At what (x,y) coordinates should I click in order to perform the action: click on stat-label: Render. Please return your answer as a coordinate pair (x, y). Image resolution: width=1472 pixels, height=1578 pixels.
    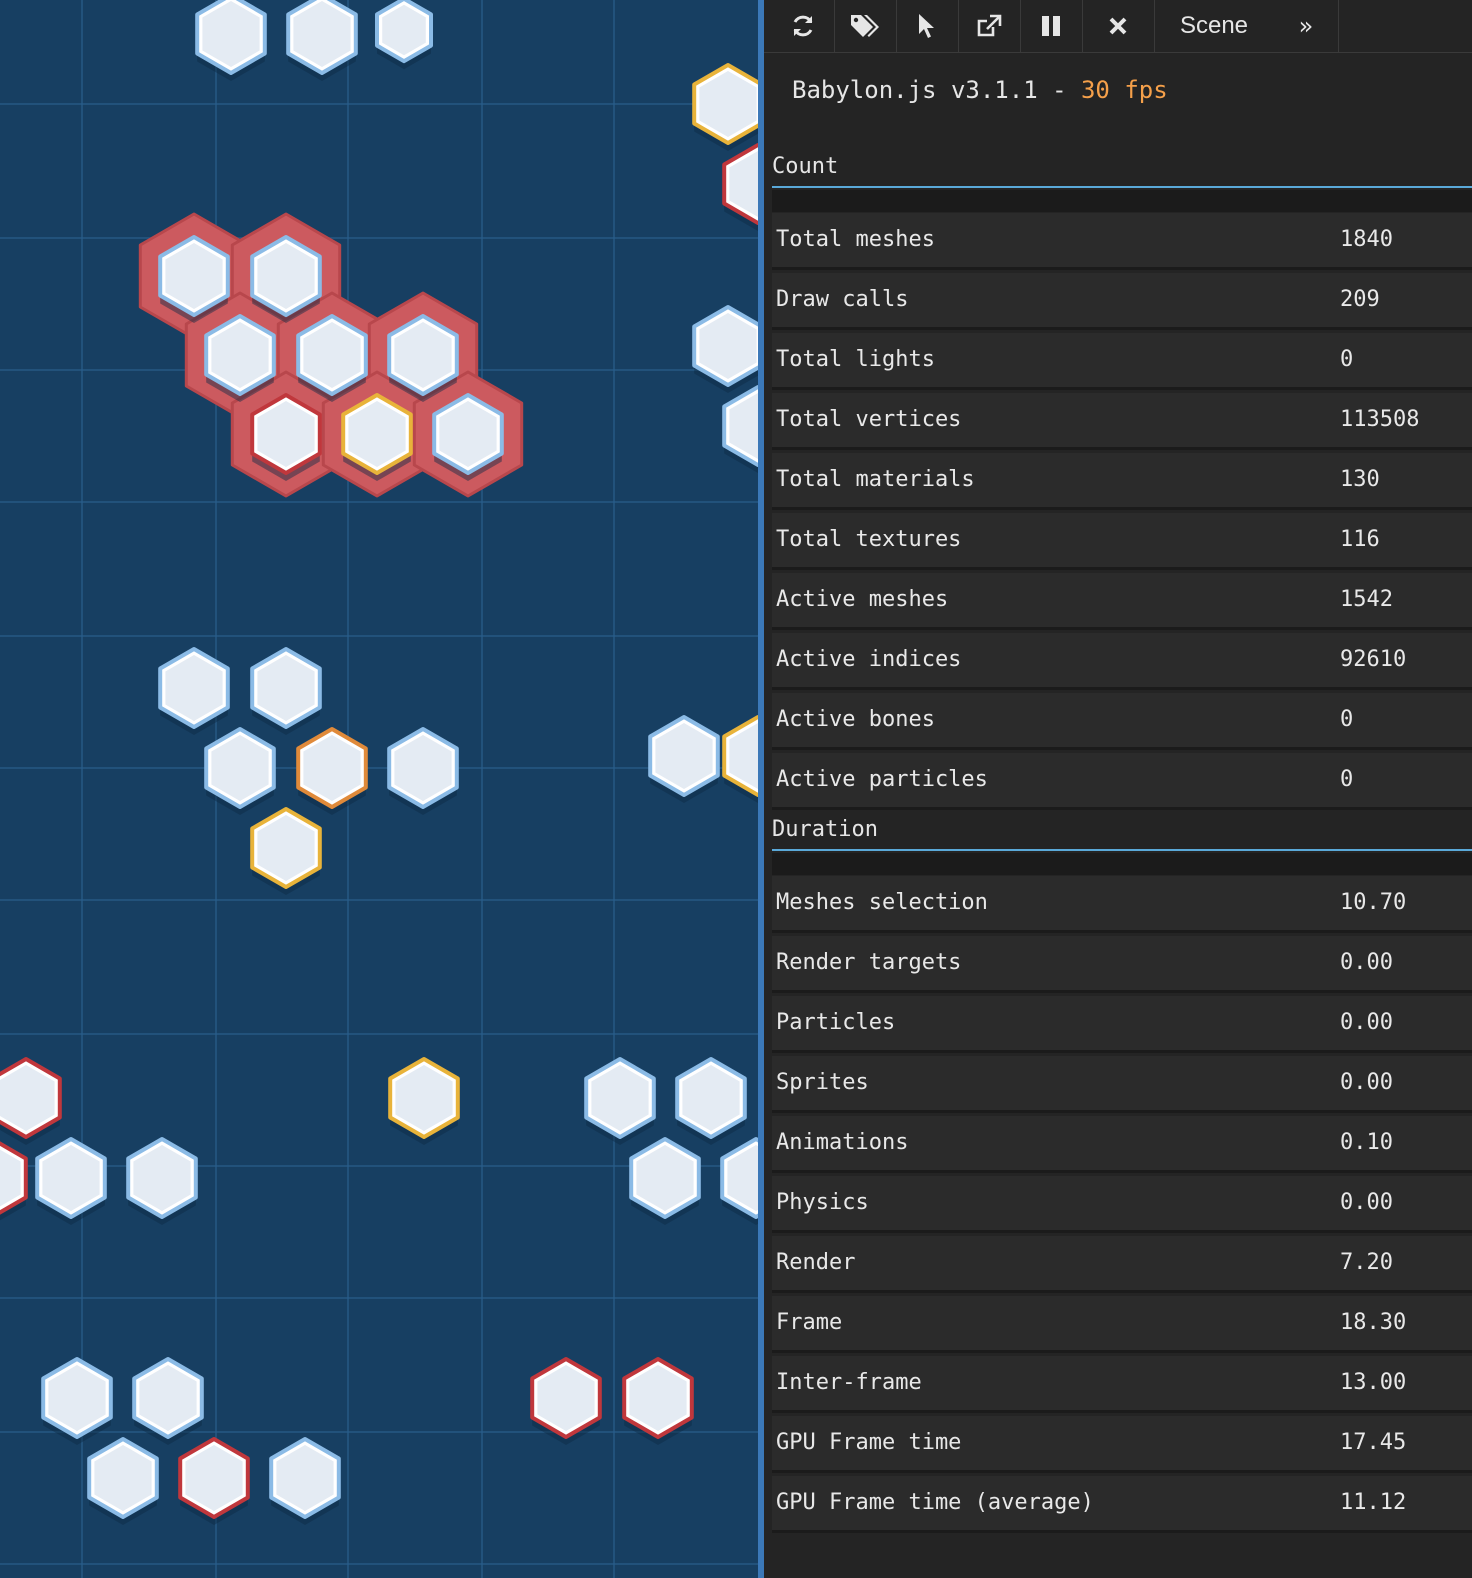
    Looking at the image, I should click on (816, 1262).